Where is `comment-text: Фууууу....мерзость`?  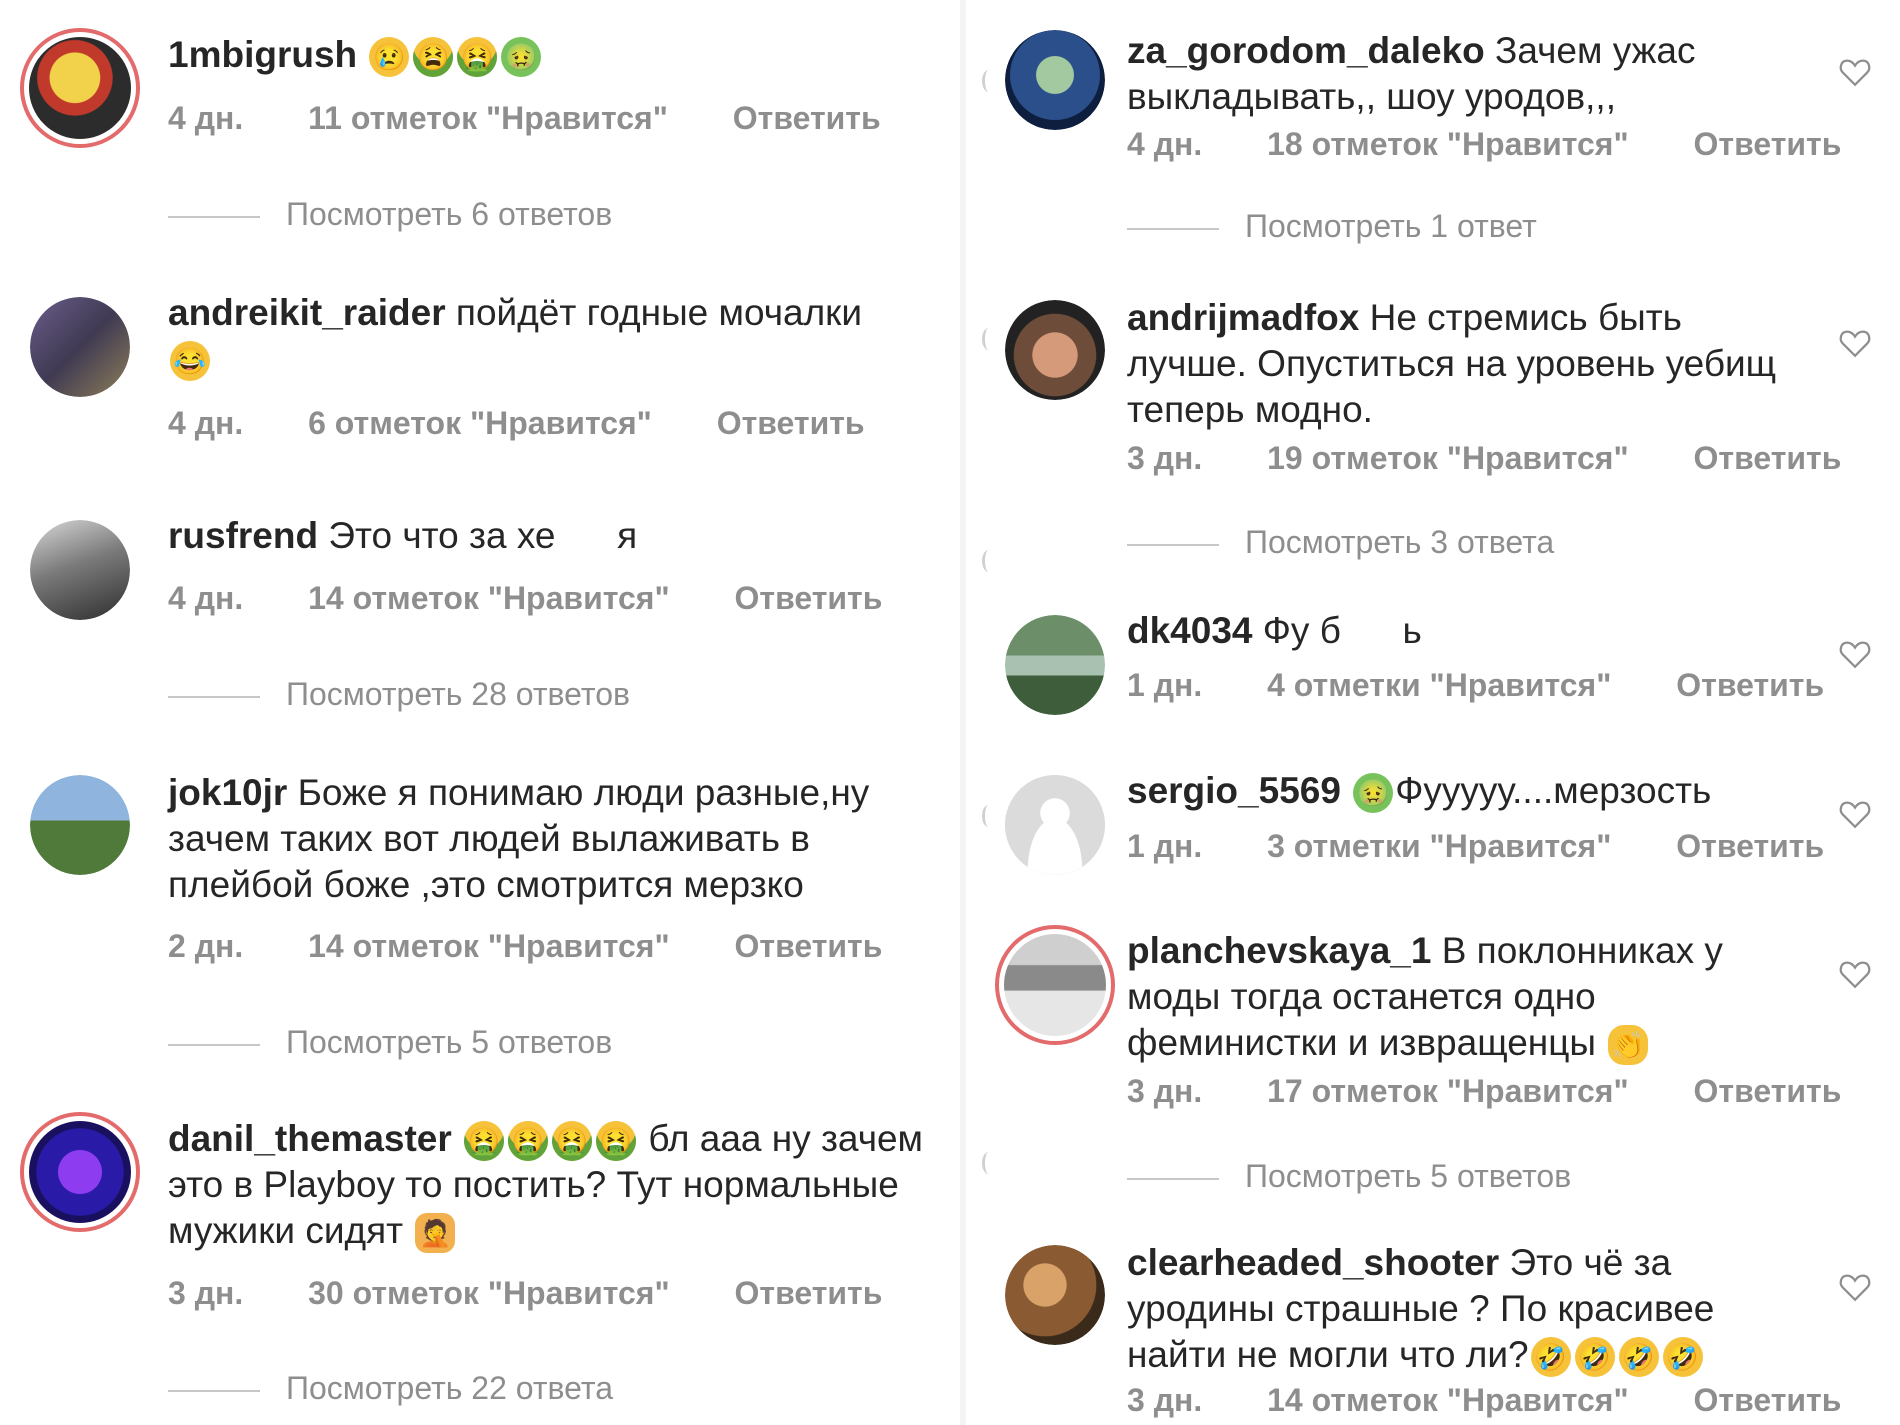
comment-text: Фууууу....мерзость is located at coordinates (1553, 790).